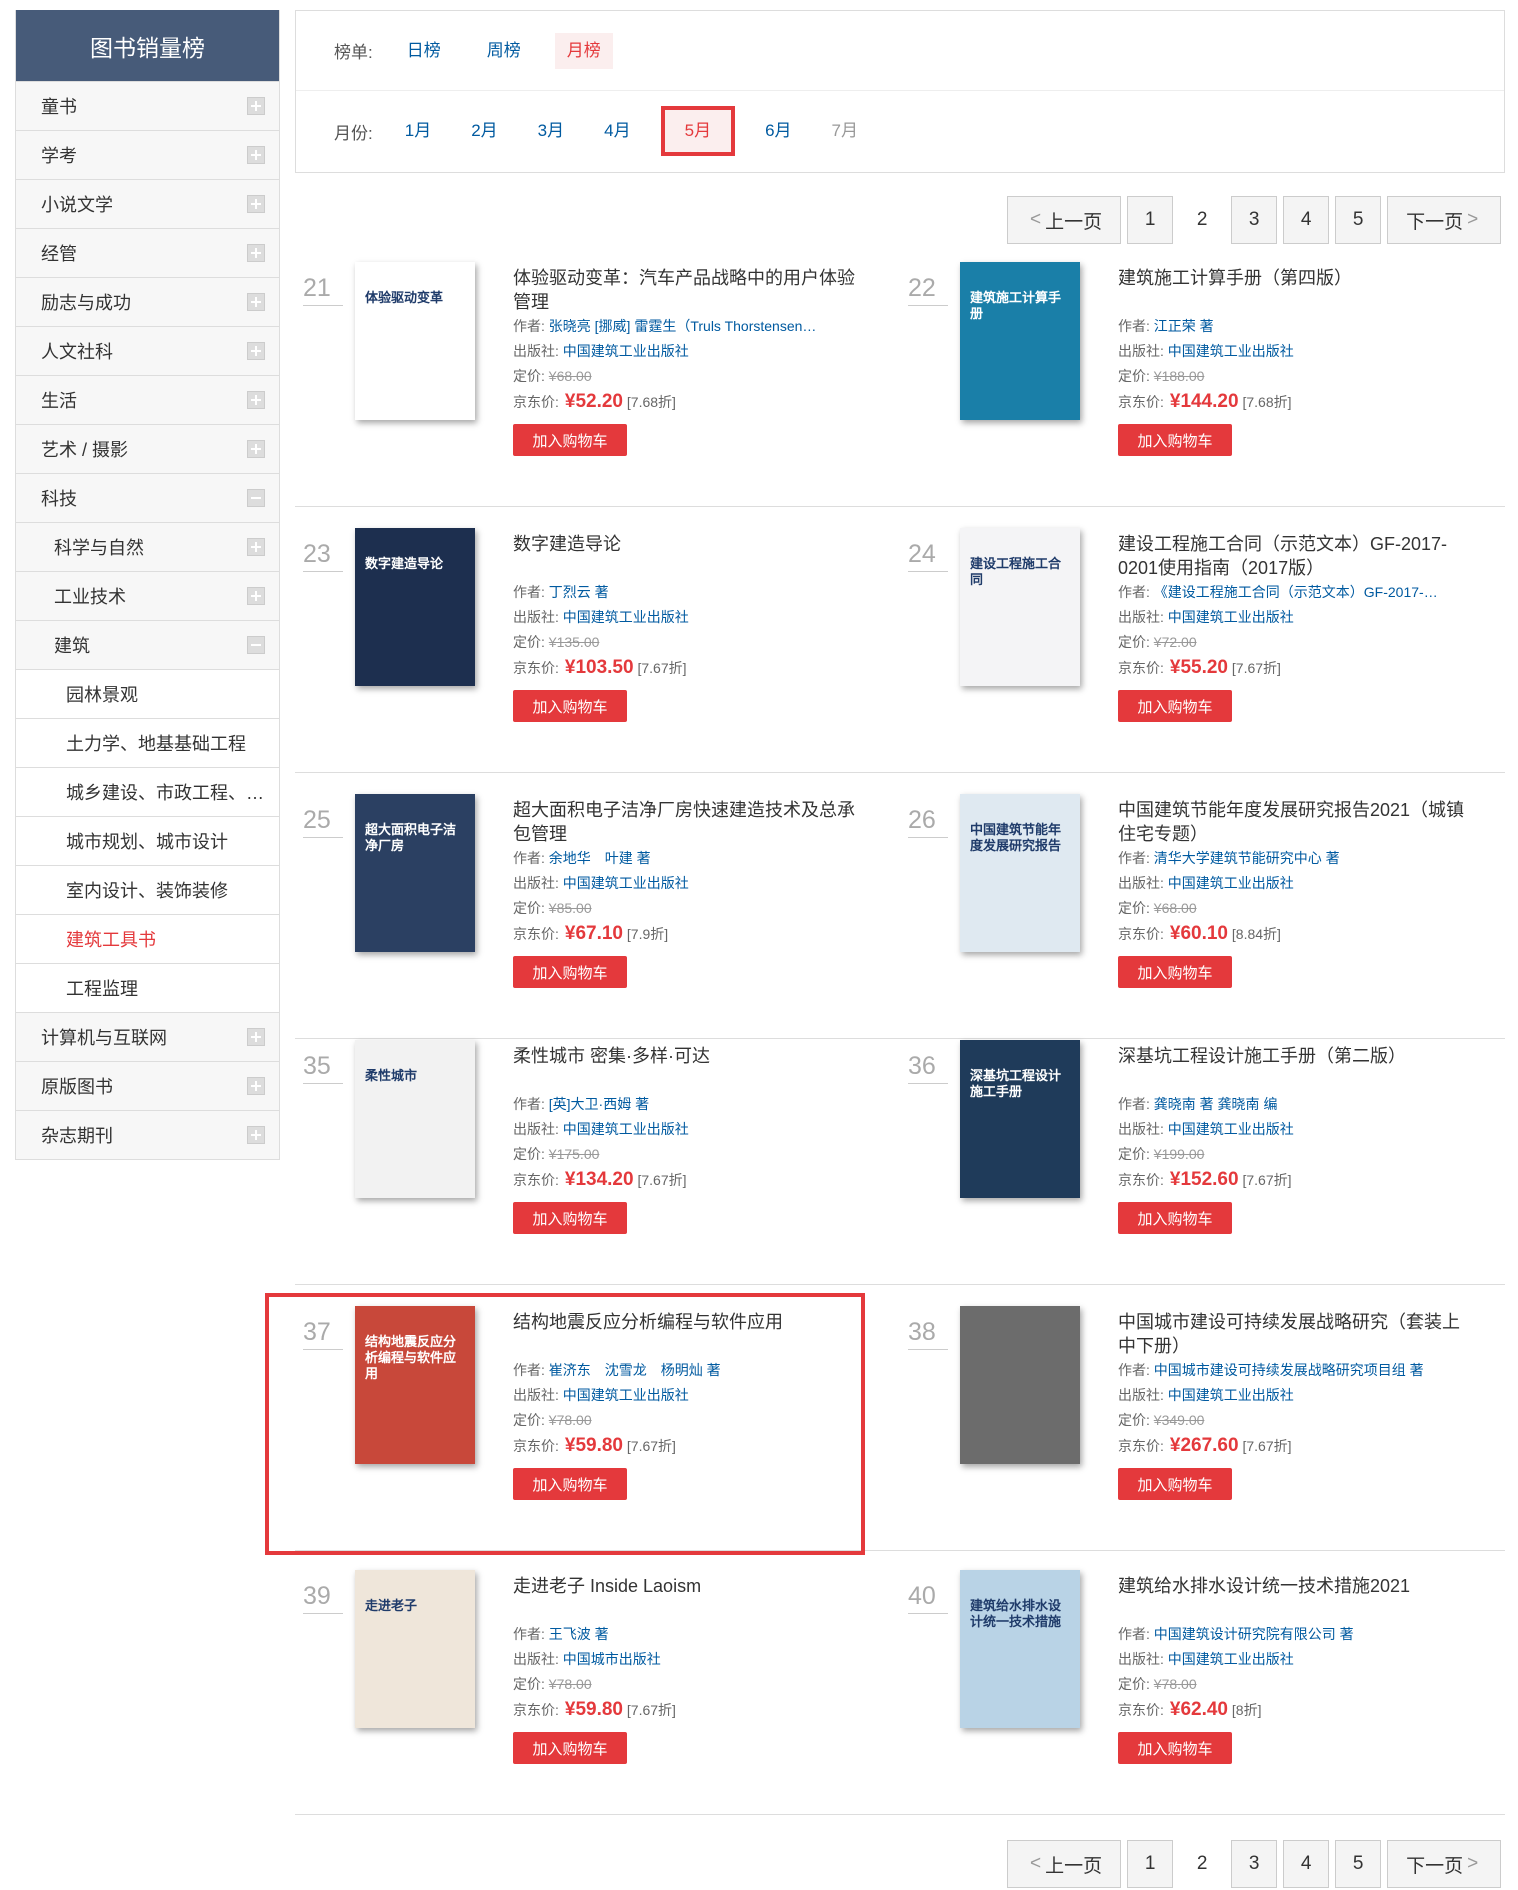  Describe the element at coordinates (1020, 1385) in the screenshot. I see `book-cover` at that location.